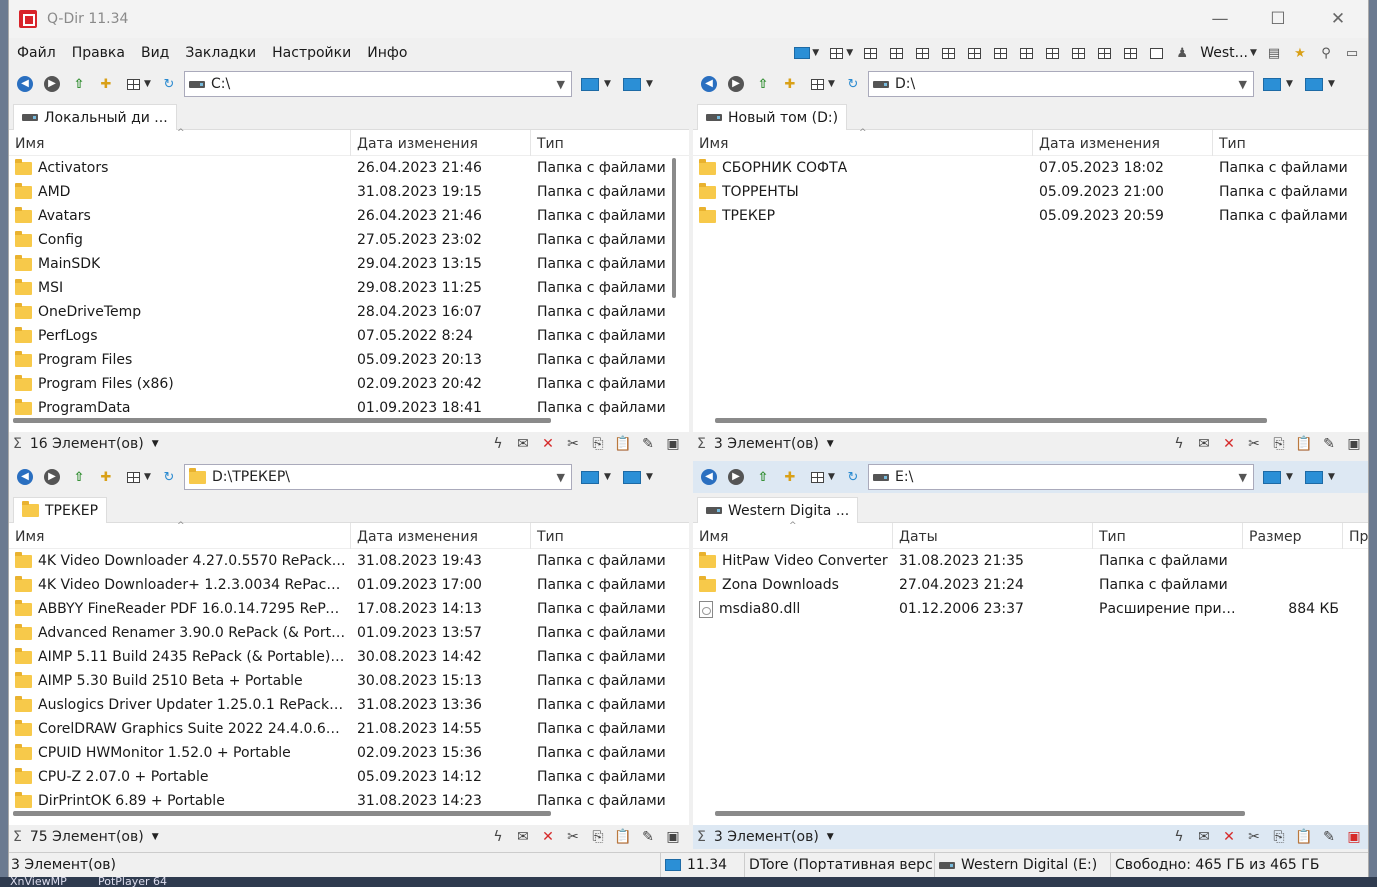 This screenshot has height=887, width=1377. Describe the element at coordinates (772, 117) in the screenshot. I see `tab-new-volume: Новый том (D:)` at that location.